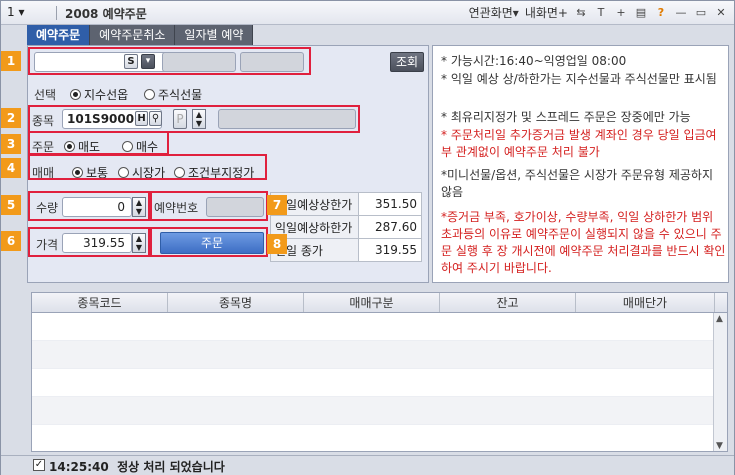 Image resolution: width=735 pixels, height=475 pixels. Describe the element at coordinates (681, 13) in the screenshot. I see `minimize-icon: —` at that location.